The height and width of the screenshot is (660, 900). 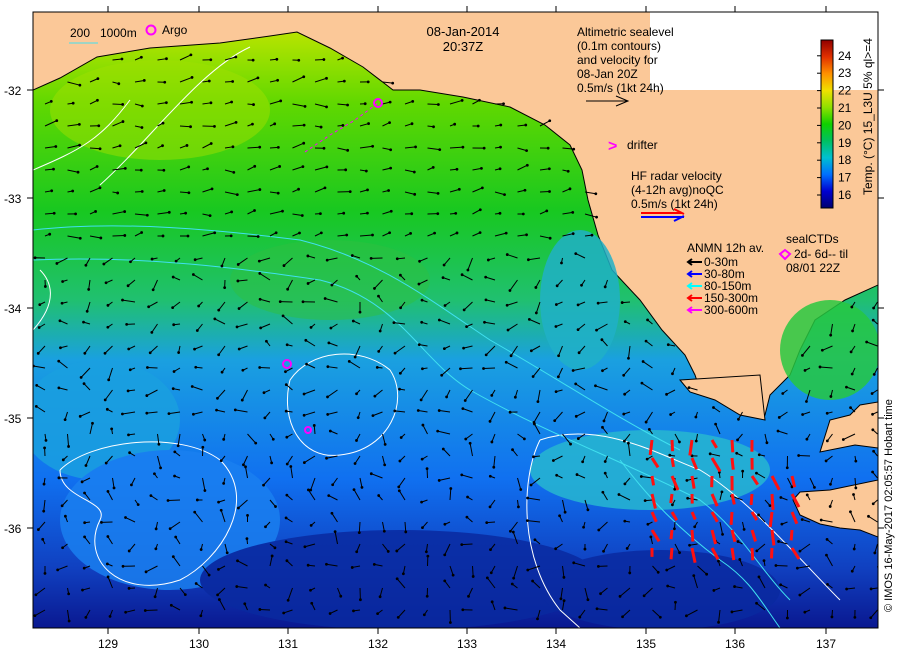 I want to click on anmn-legend-label: 300-600m, so click(x=731, y=310).